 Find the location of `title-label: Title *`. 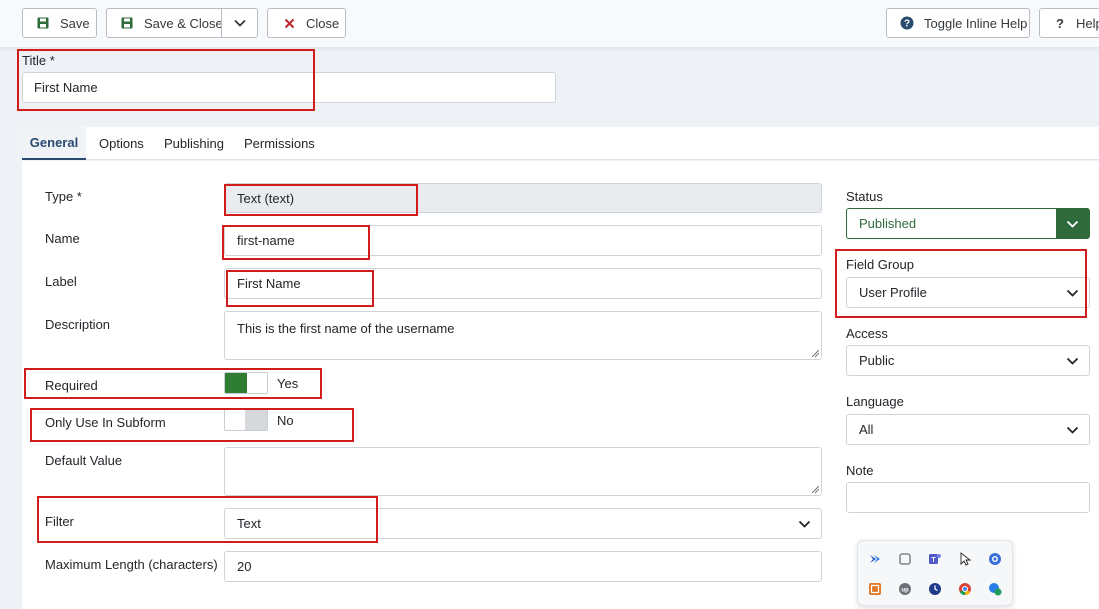

title-label: Title * is located at coordinates (38, 60).